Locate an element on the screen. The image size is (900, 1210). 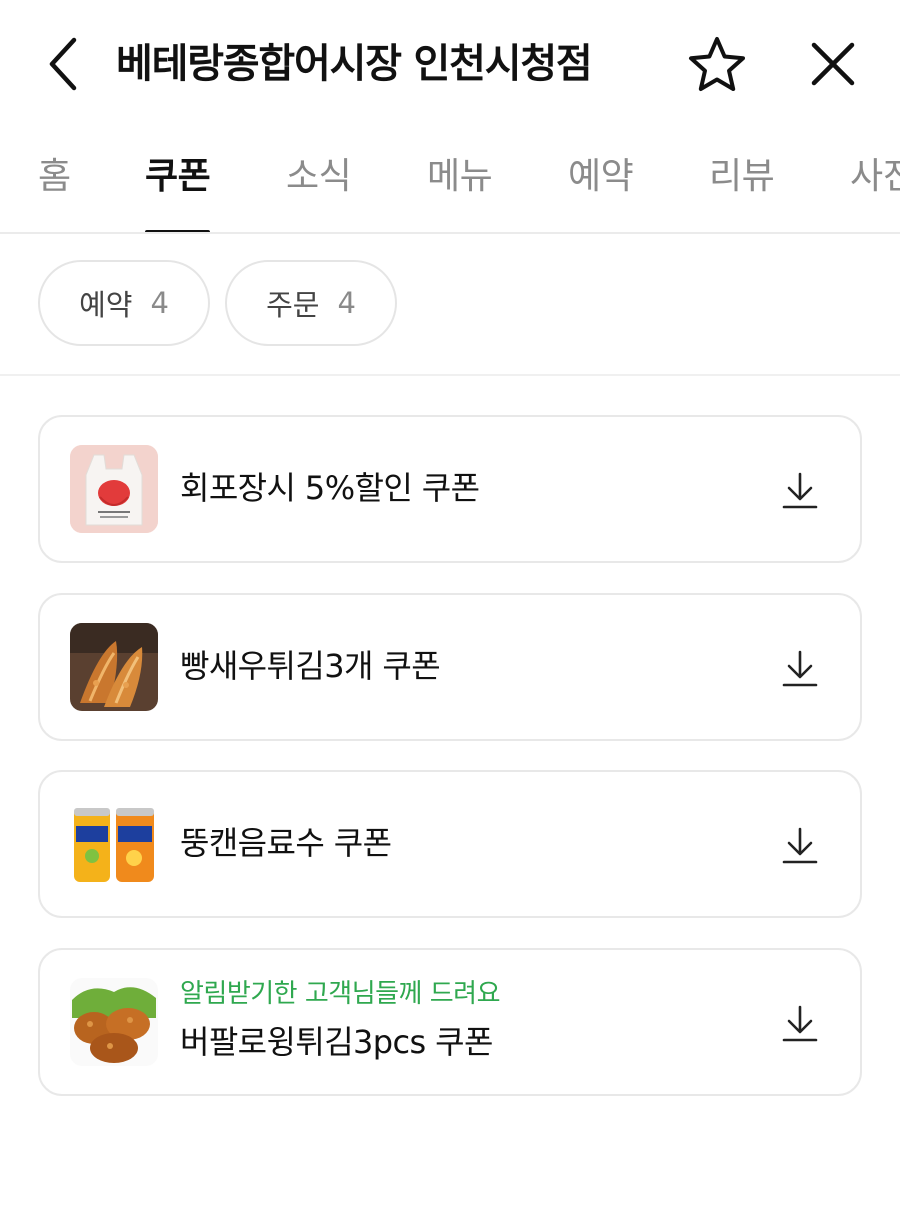
coupon-title: 뚱캔음료수 쿠폰 is located at coordinates (286, 843).